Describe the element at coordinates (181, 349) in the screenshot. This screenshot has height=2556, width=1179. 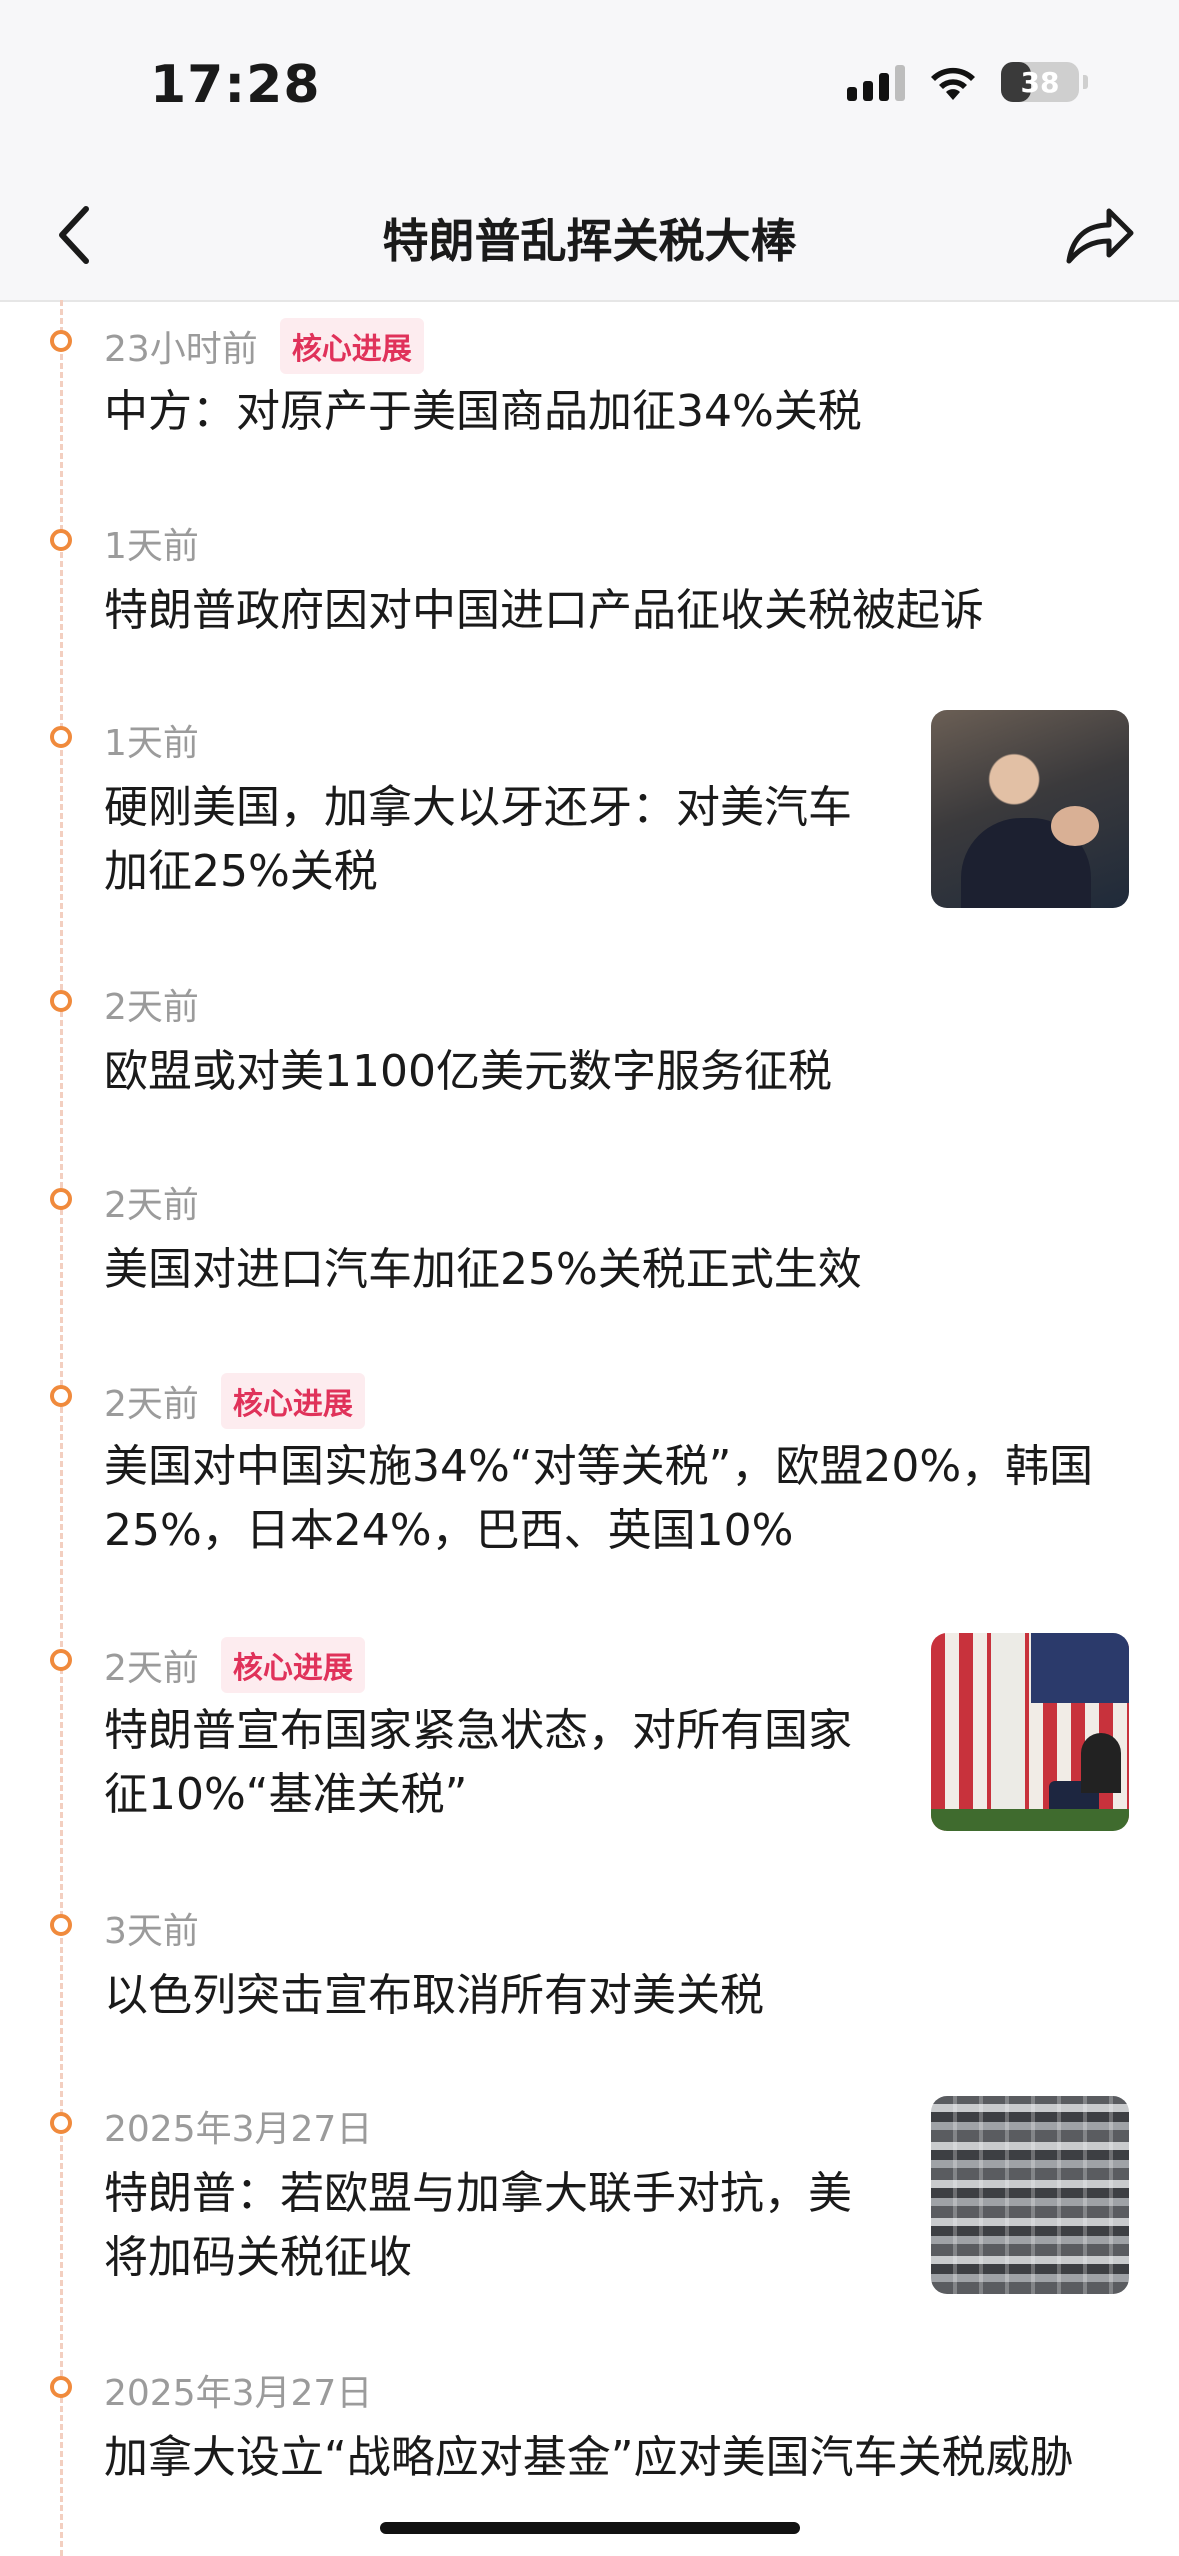
I see `item-time: 23小时前` at that location.